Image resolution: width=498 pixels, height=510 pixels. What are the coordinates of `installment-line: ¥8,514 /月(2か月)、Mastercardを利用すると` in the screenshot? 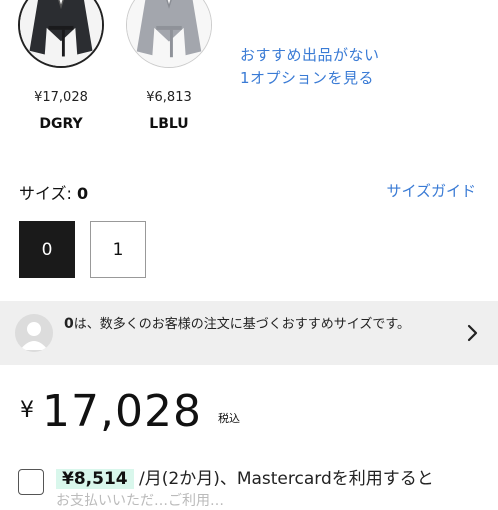 It's located at (245, 476).